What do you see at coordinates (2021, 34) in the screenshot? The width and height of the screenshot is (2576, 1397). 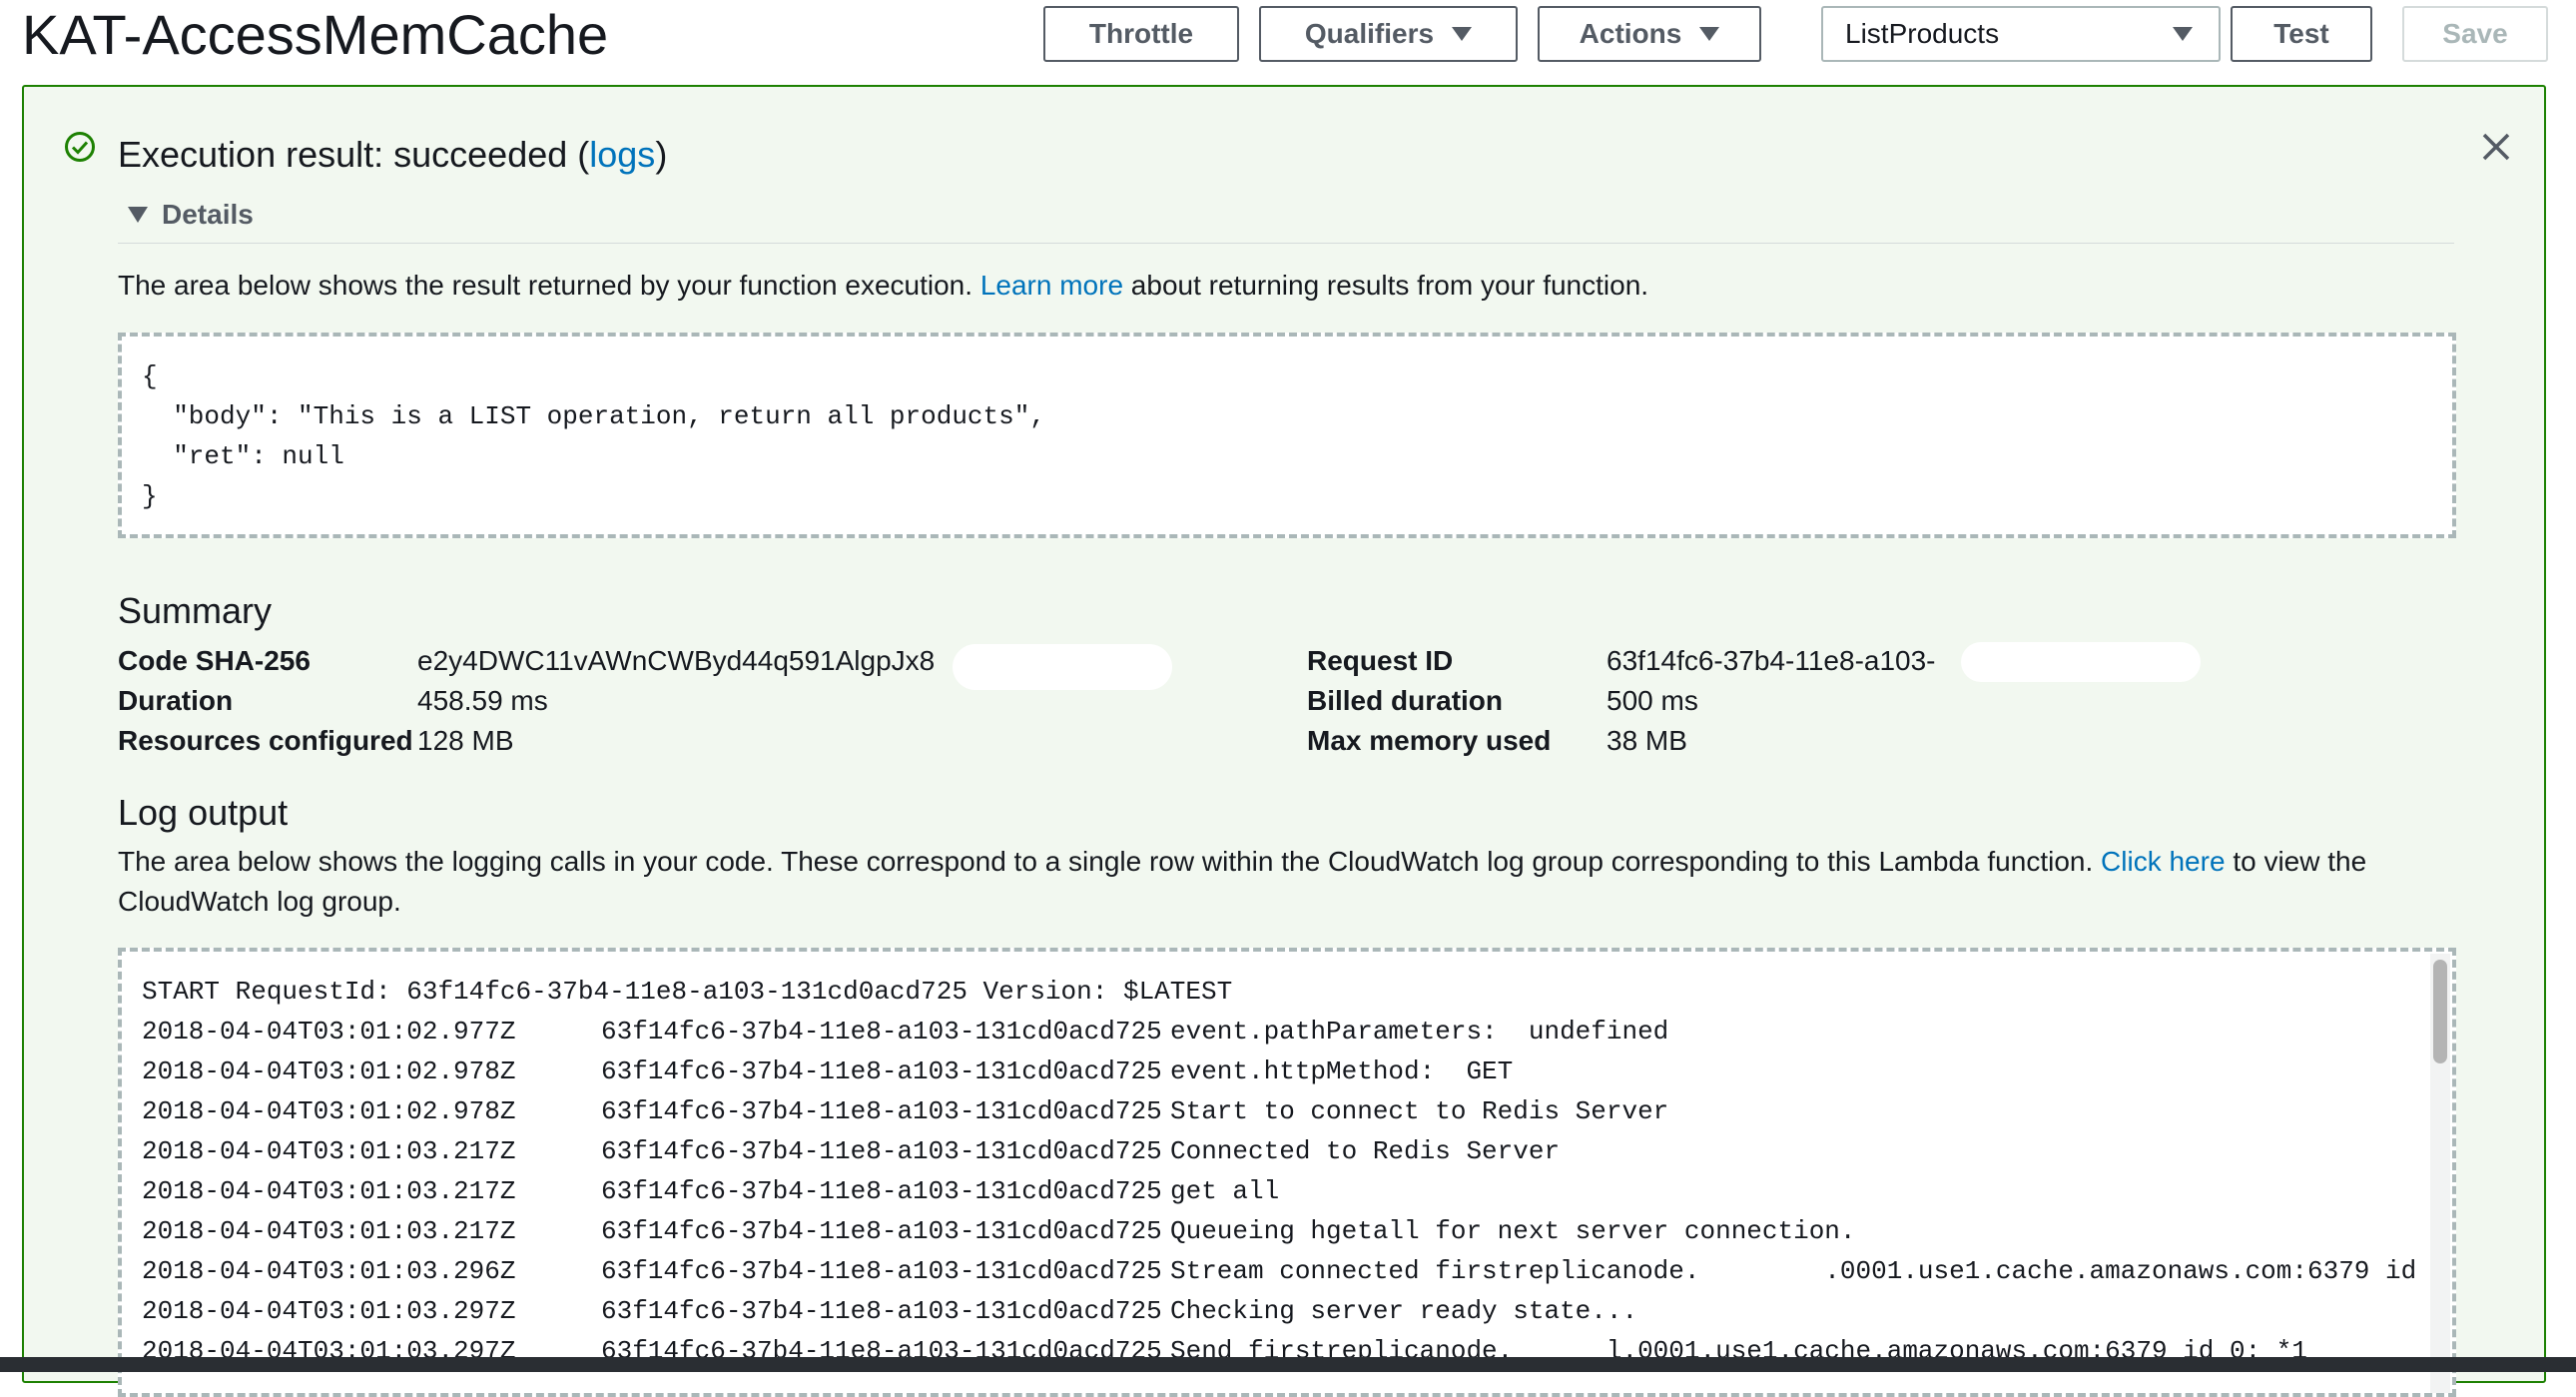 I see `test-event-select: ListProducts` at bounding box center [2021, 34].